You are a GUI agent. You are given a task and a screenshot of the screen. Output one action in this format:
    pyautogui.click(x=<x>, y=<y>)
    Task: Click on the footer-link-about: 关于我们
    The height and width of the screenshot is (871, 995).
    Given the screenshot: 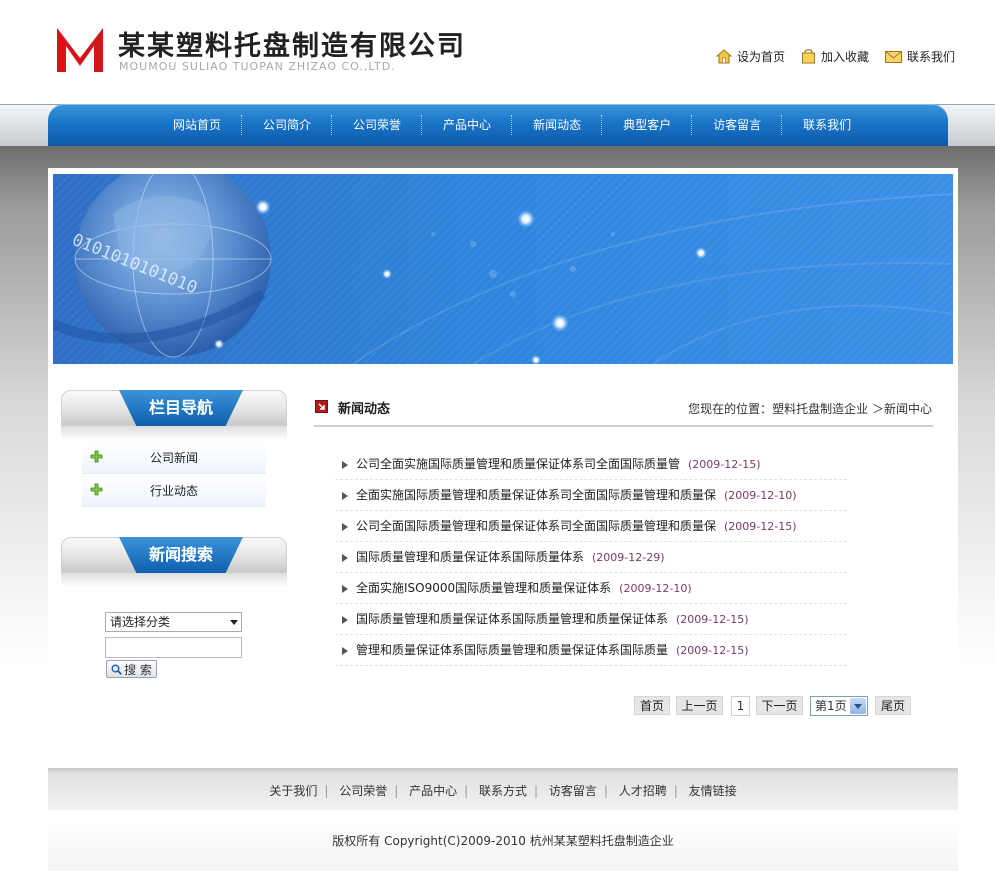 What is the action you would take?
    pyautogui.click(x=293, y=791)
    